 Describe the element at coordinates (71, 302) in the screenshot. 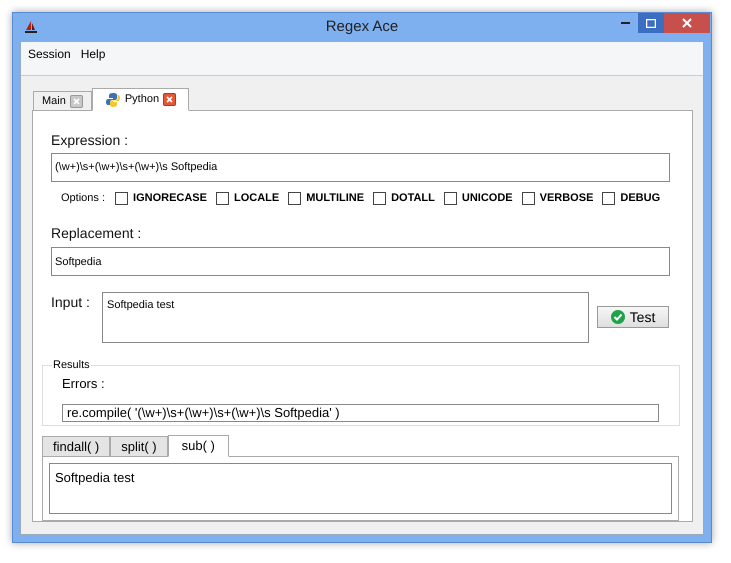

I see `field-label: Input :` at that location.